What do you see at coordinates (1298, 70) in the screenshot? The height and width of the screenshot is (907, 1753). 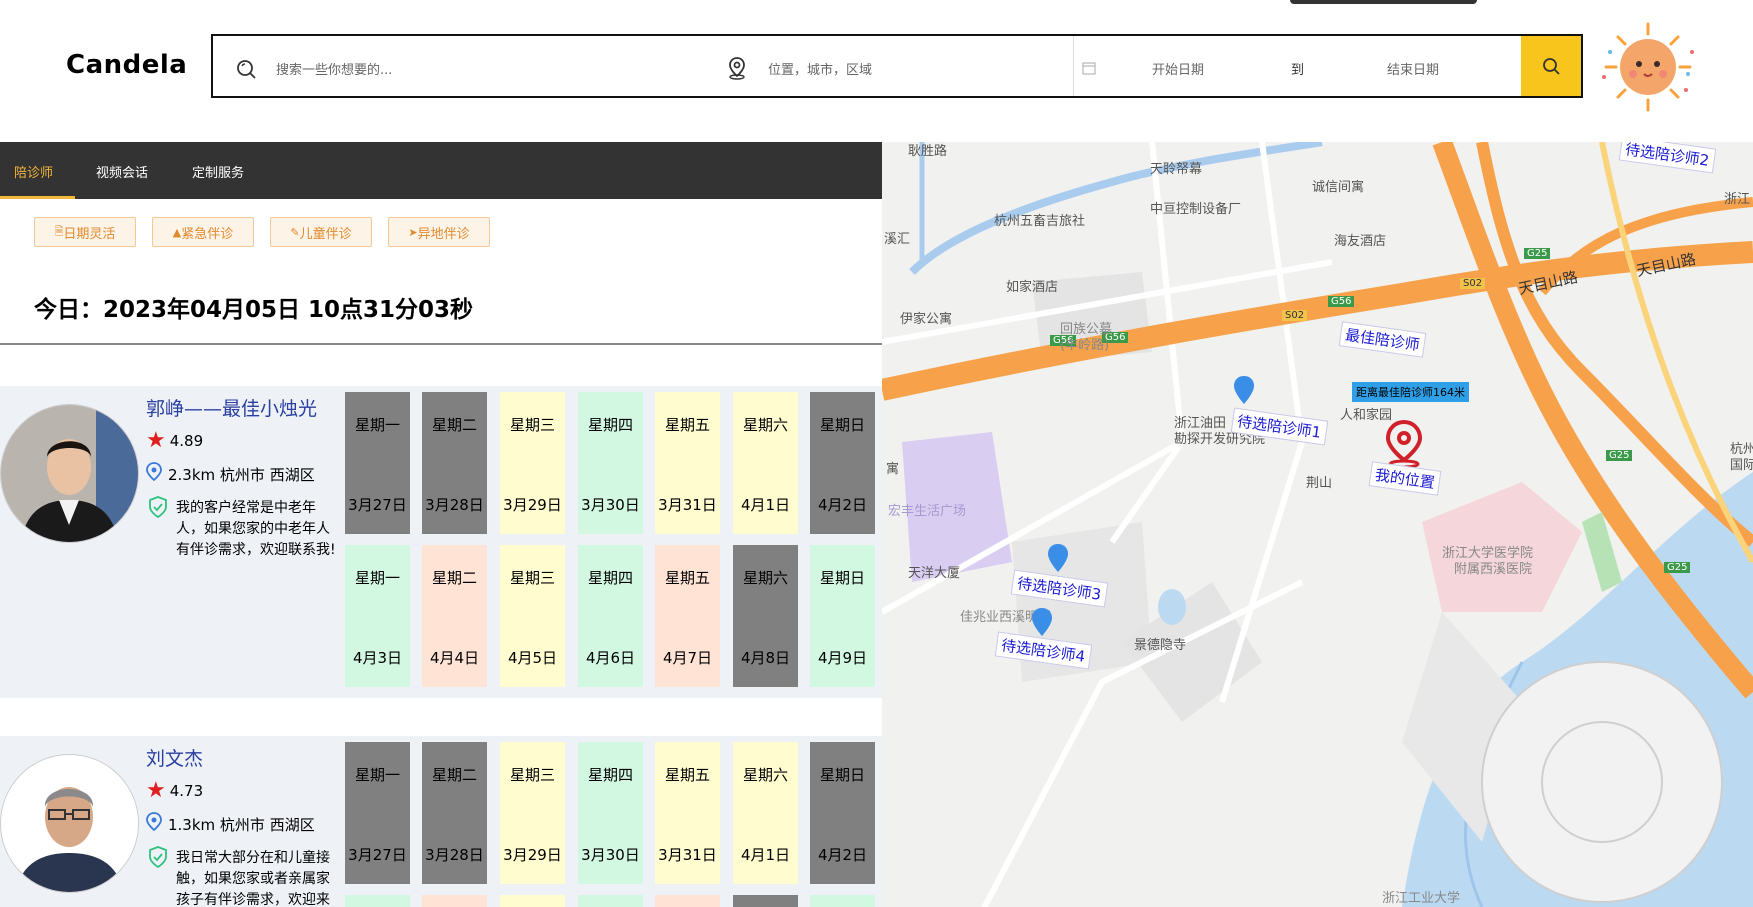 I see `to-label: 到` at bounding box center [1298, 70].